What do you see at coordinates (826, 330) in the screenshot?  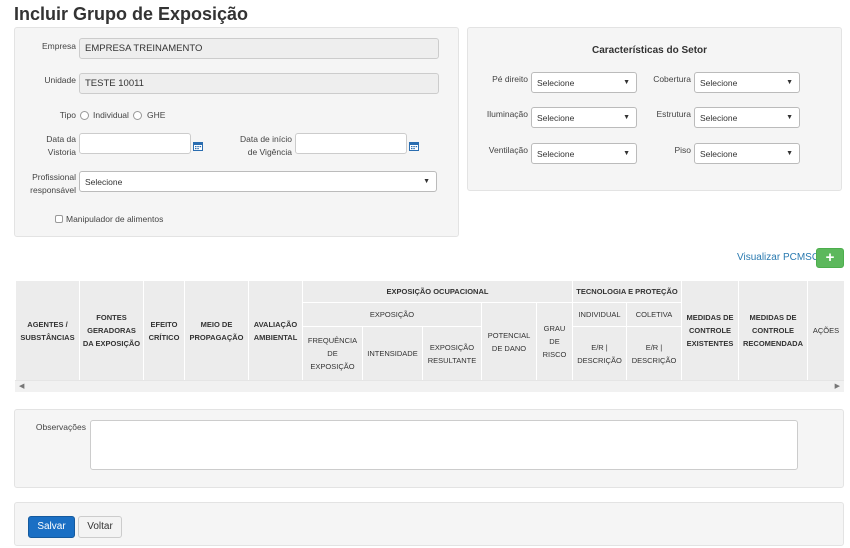 I see `col-acoes: AÇÕES` at bounding box center [826, 330].